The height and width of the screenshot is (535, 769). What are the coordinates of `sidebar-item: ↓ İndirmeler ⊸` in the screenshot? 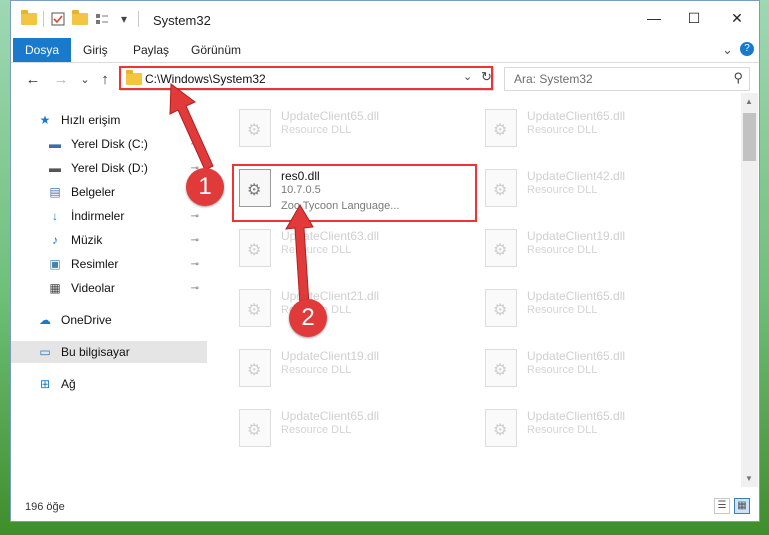 It's located at (109, 216).